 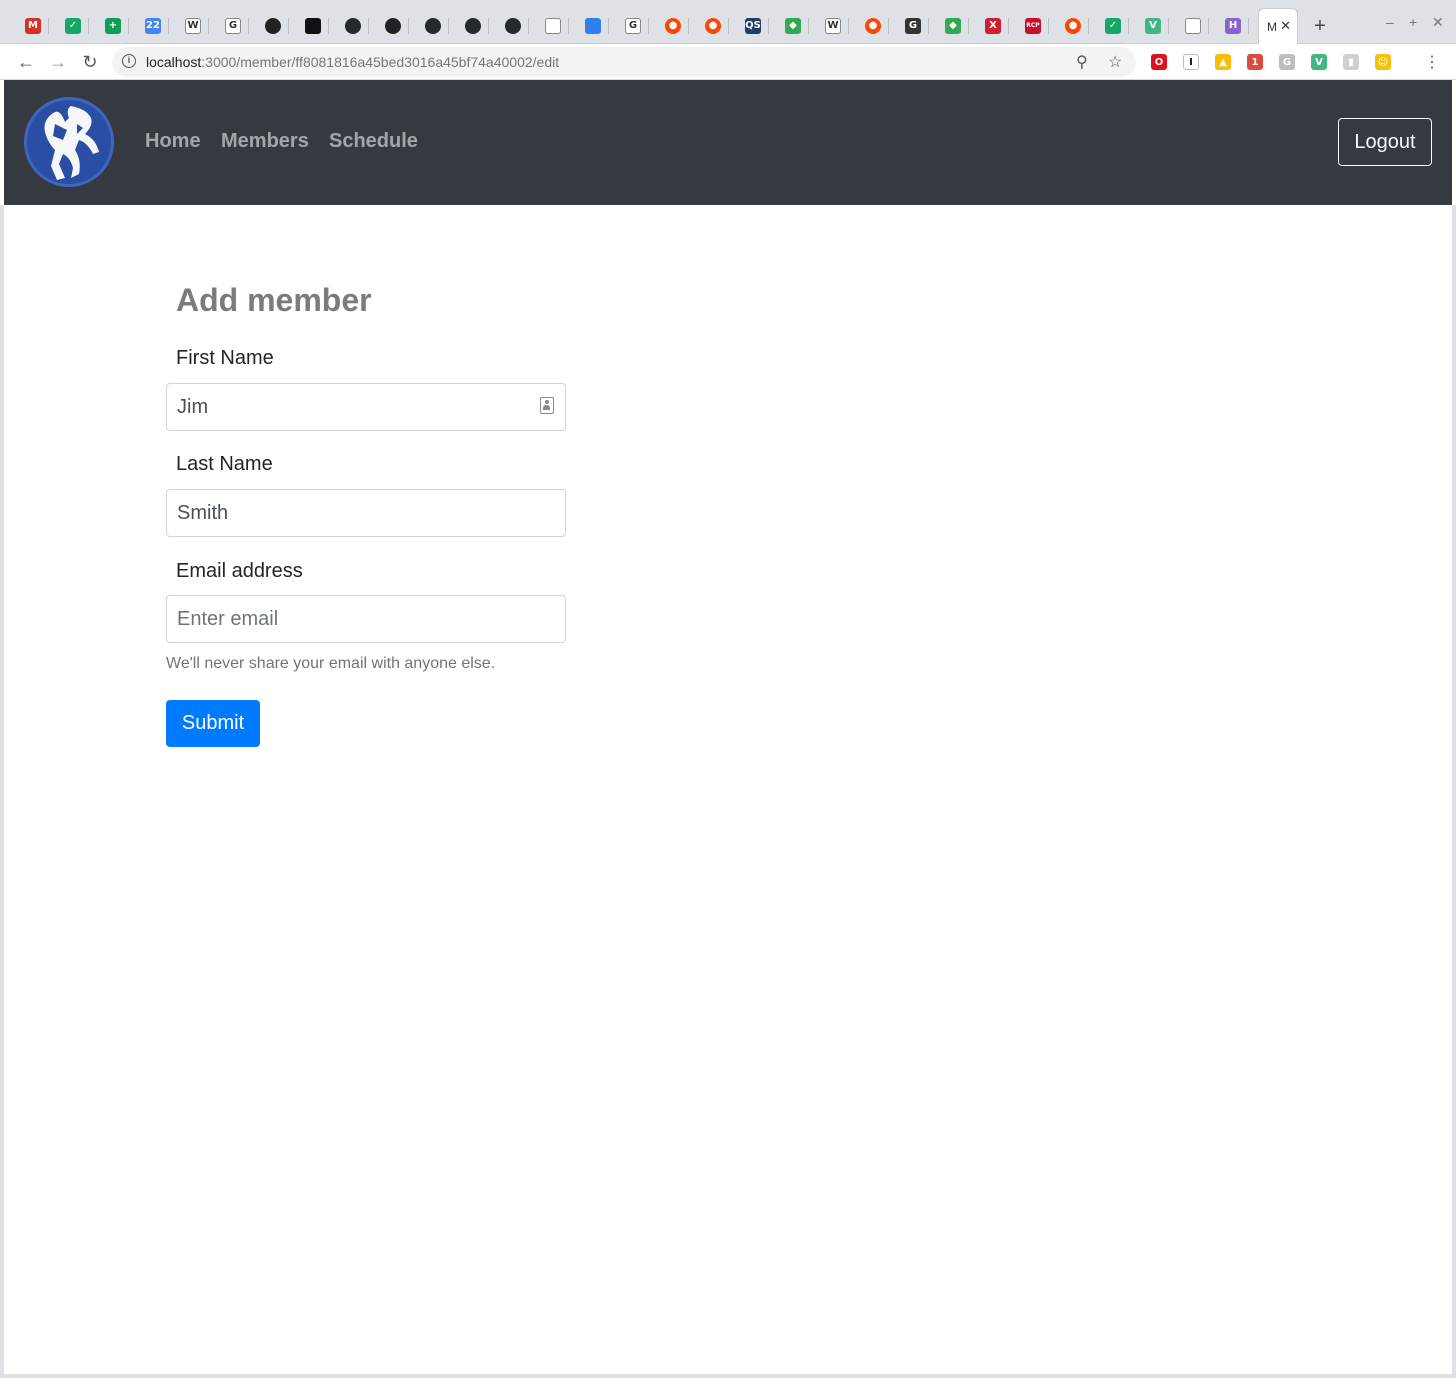 I want to click on submit-button: Submit, so click(x=213, y=723).